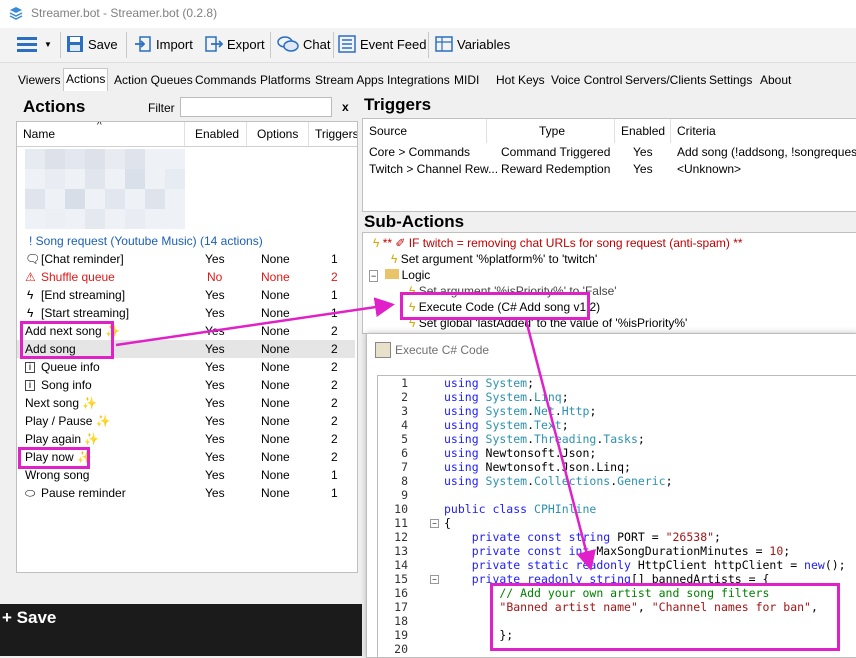  What do you see at coordinates (86, 79) in the screenshot?
I see `tab-actions: Actions` at bounding box center [86, 79].